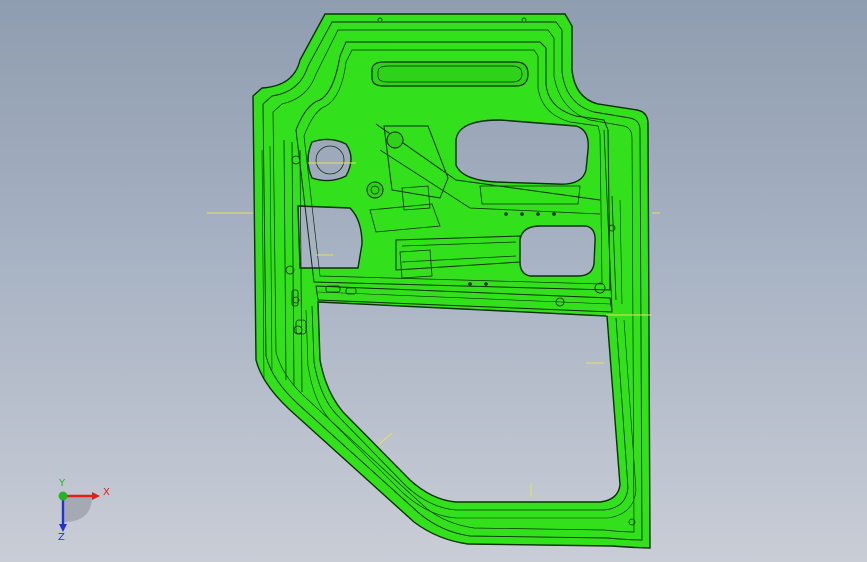  I want to click on y-axis-dot, so click(63, 496).